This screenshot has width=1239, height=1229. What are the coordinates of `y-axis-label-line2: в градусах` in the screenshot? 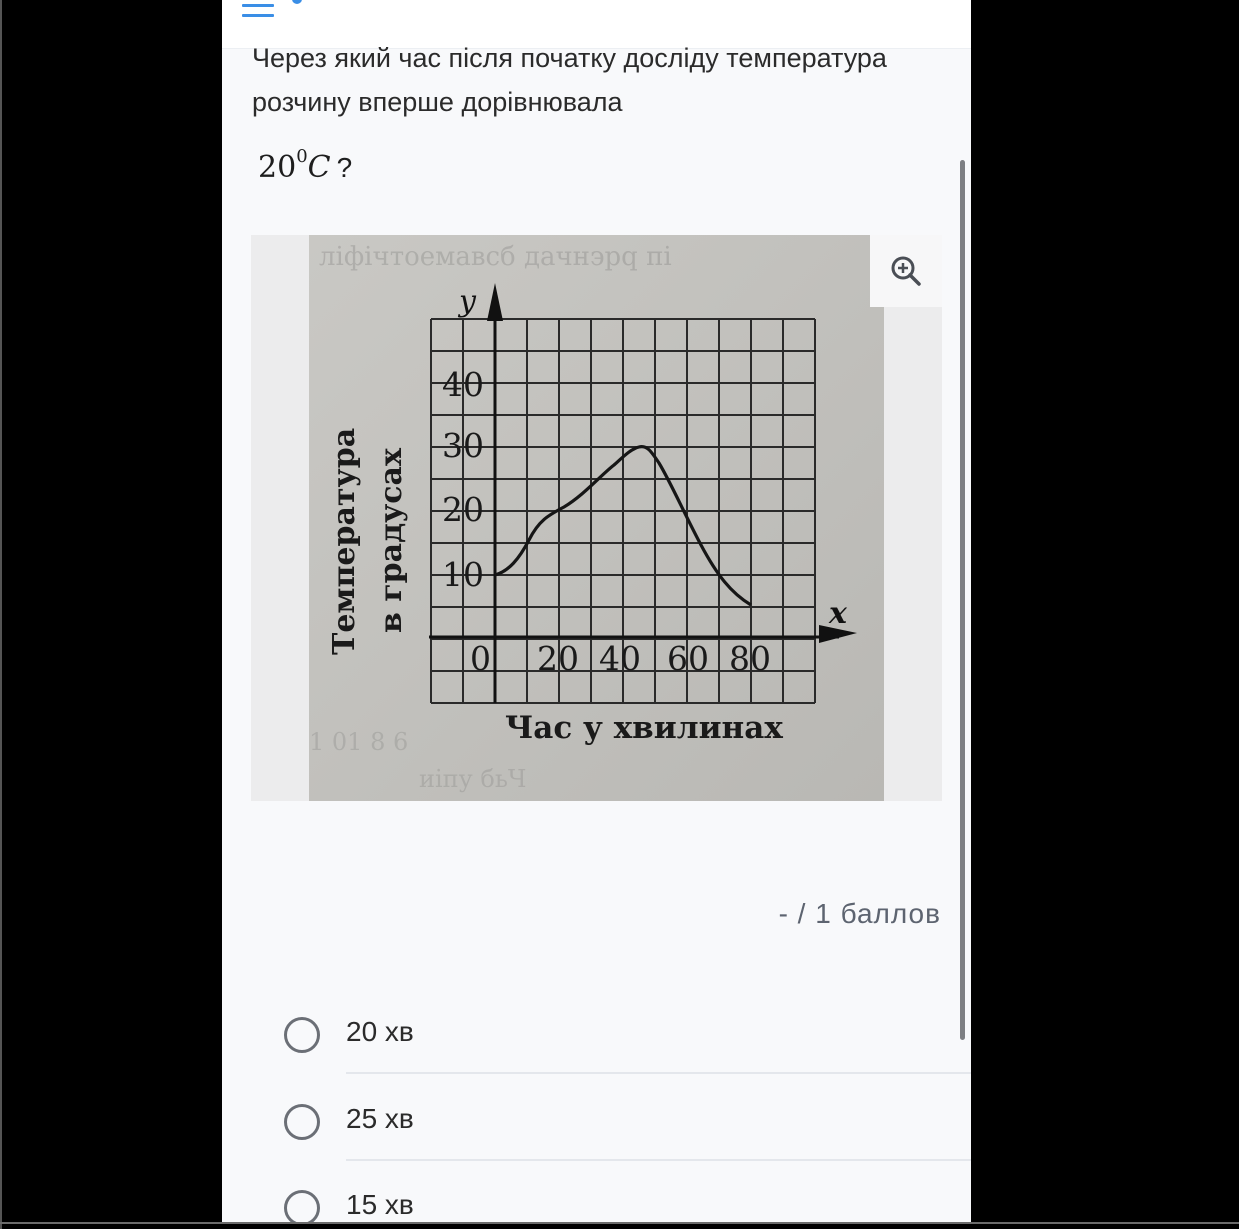 It's located at (391, 540).